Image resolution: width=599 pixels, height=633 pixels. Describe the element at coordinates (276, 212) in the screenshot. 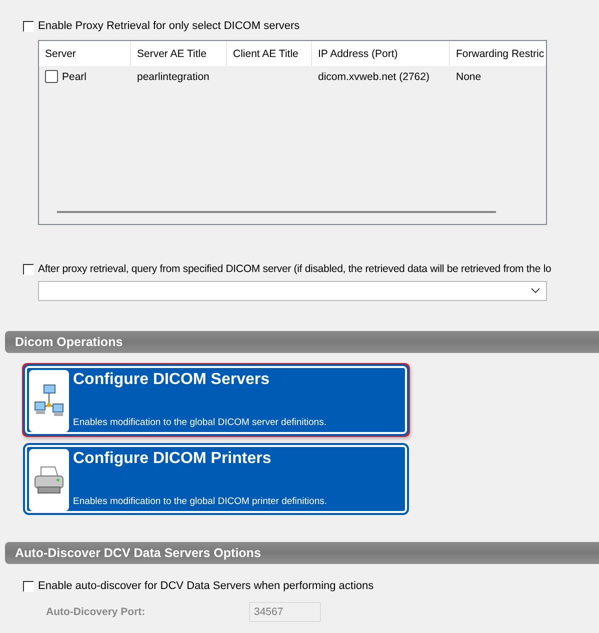

I see `scrollbar` at that location.